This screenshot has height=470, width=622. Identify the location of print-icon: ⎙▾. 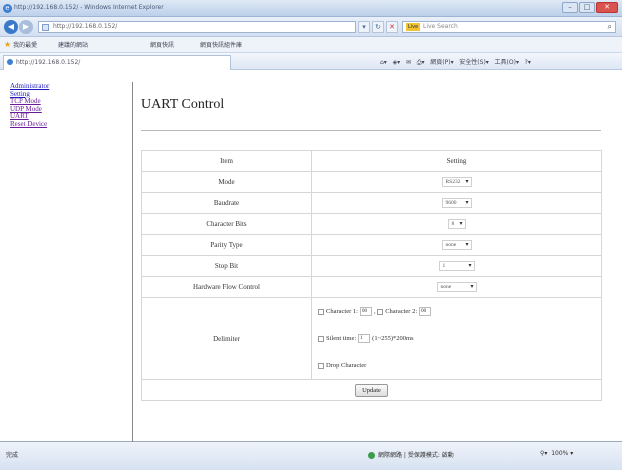
(421, 62).